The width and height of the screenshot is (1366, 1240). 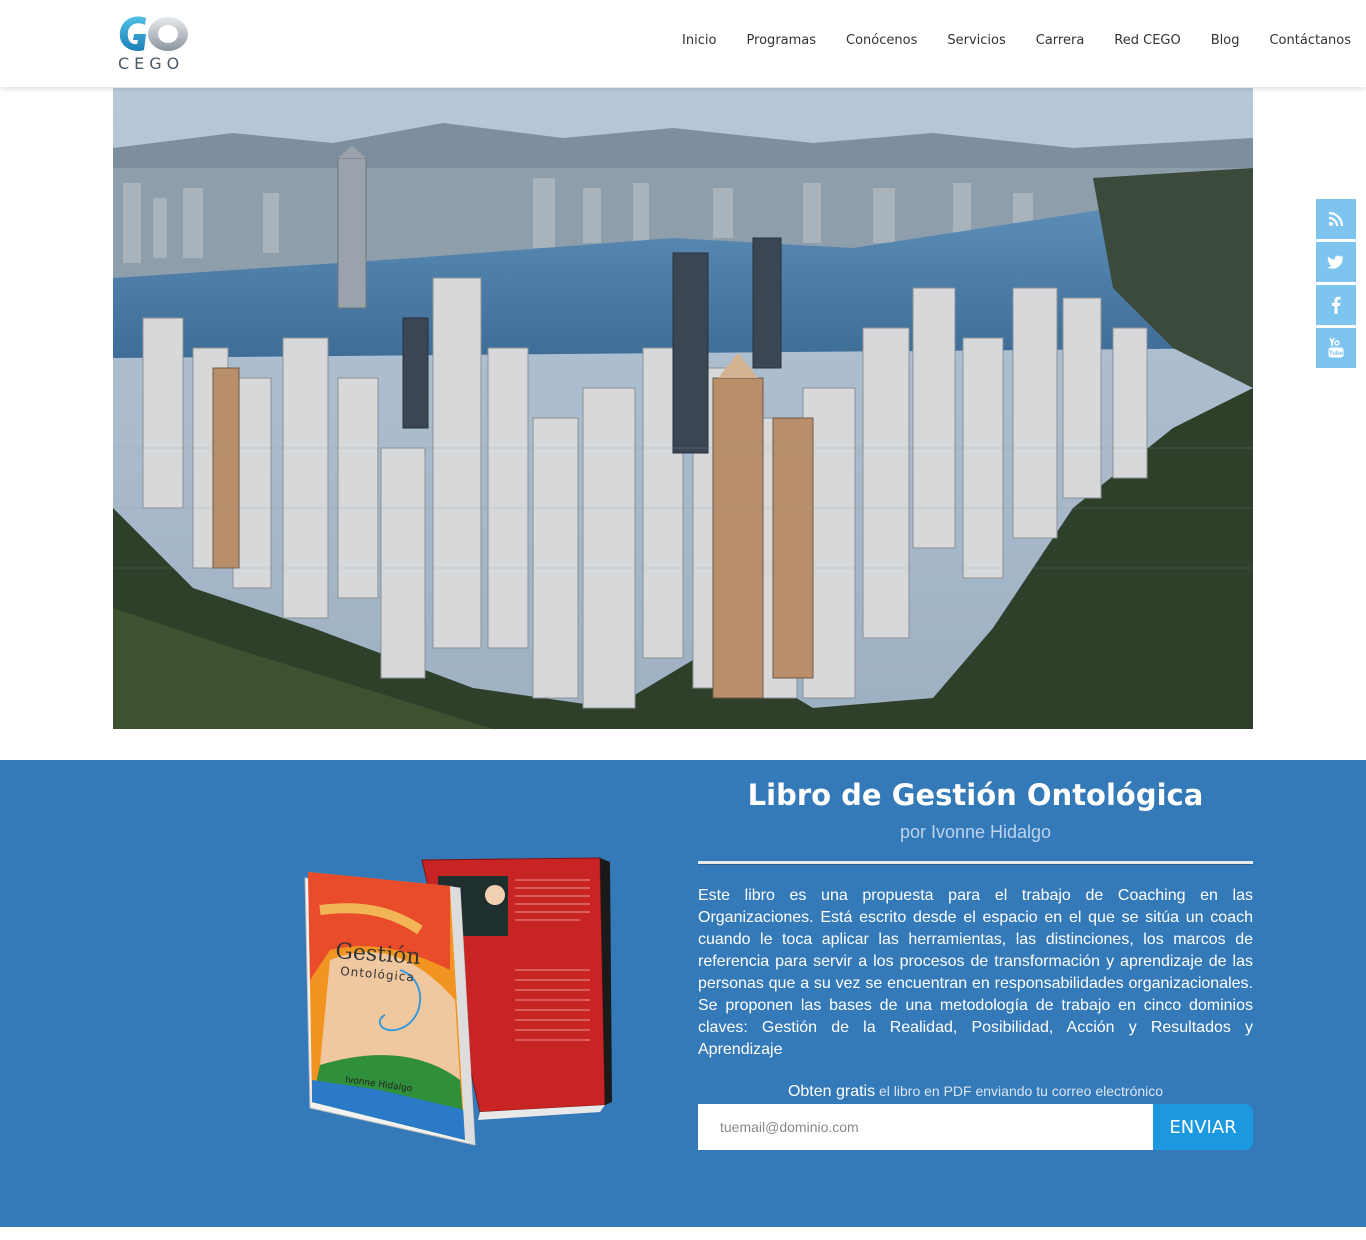 I want to click on rss-icon, so click(x=1336, y=219).